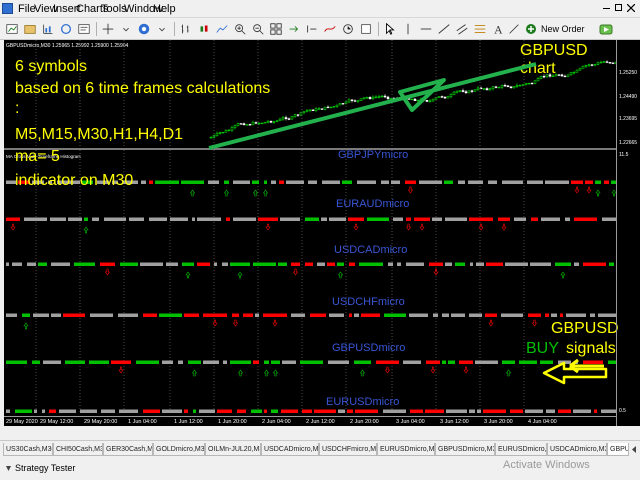 The width and height of the screenshot is (640, 480). Describe the element at coordinates (66, 29) in the screenshot. I see `navigator-icon` at that location.